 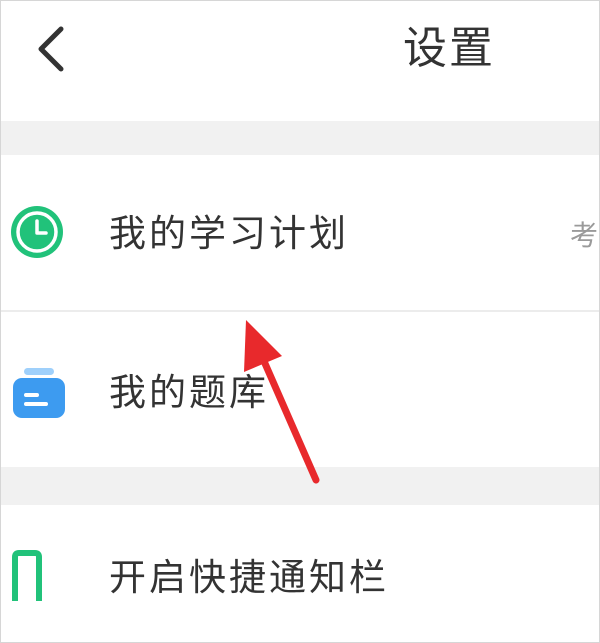 What do you see at coordinates (449, 48) in the screenshot?
I see `page-title: 设置` at bounding box center [449, 48].